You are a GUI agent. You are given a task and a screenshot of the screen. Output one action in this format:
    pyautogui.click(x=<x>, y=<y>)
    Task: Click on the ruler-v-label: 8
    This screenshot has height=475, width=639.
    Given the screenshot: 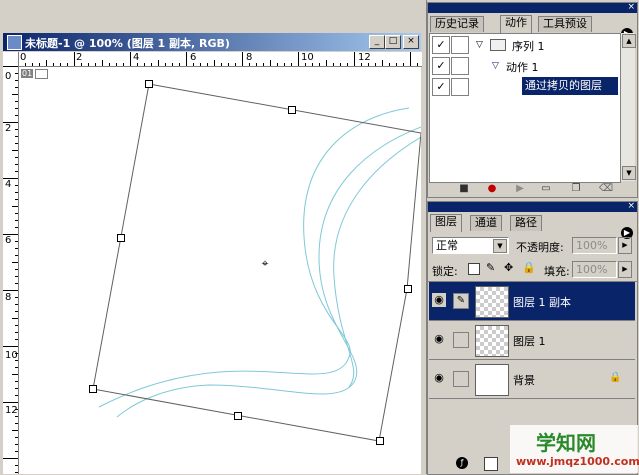 What is the action you would take?
    pyautogui.click(x=8, y=297)
    